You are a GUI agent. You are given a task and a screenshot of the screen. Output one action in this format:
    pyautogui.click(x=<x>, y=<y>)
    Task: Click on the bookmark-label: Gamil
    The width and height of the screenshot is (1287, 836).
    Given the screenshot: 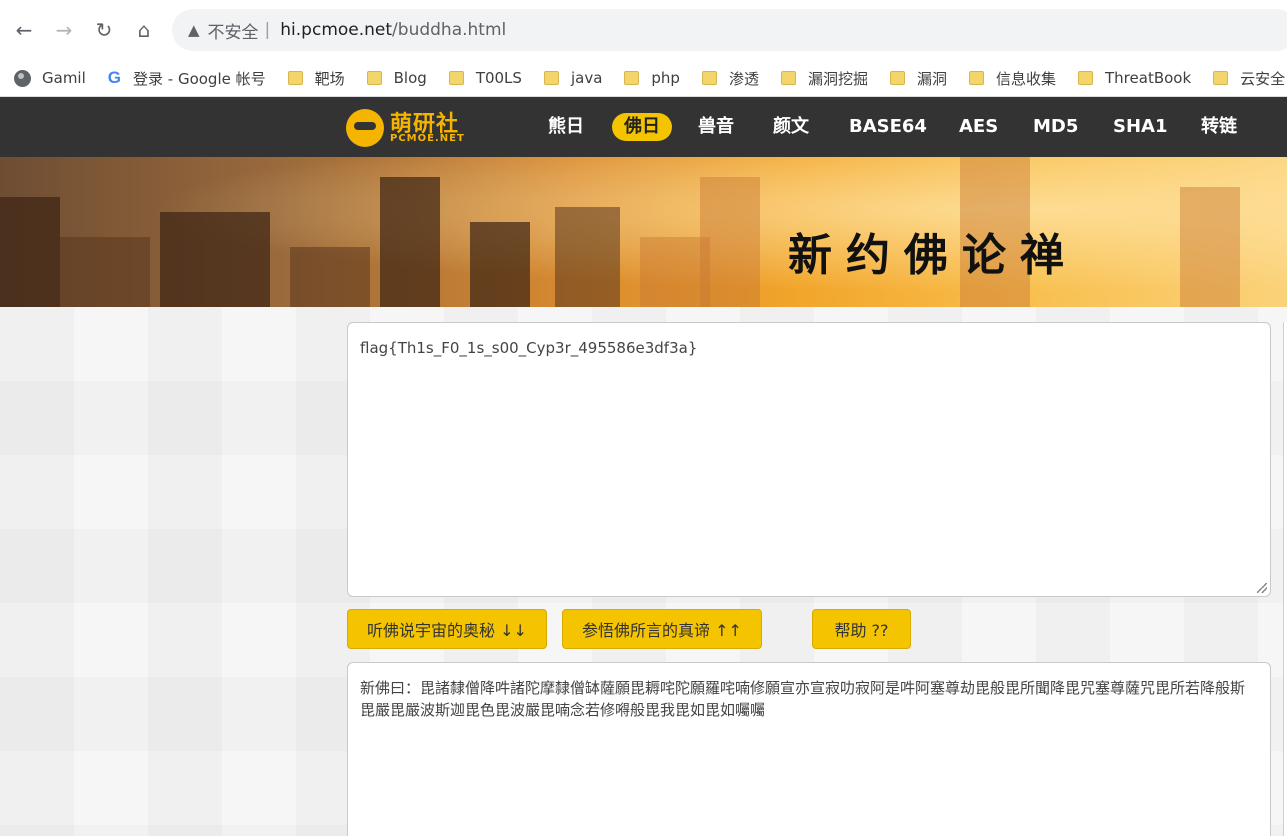 What is the action you would take?
    pyautogui.click(x=64, y=78)
    